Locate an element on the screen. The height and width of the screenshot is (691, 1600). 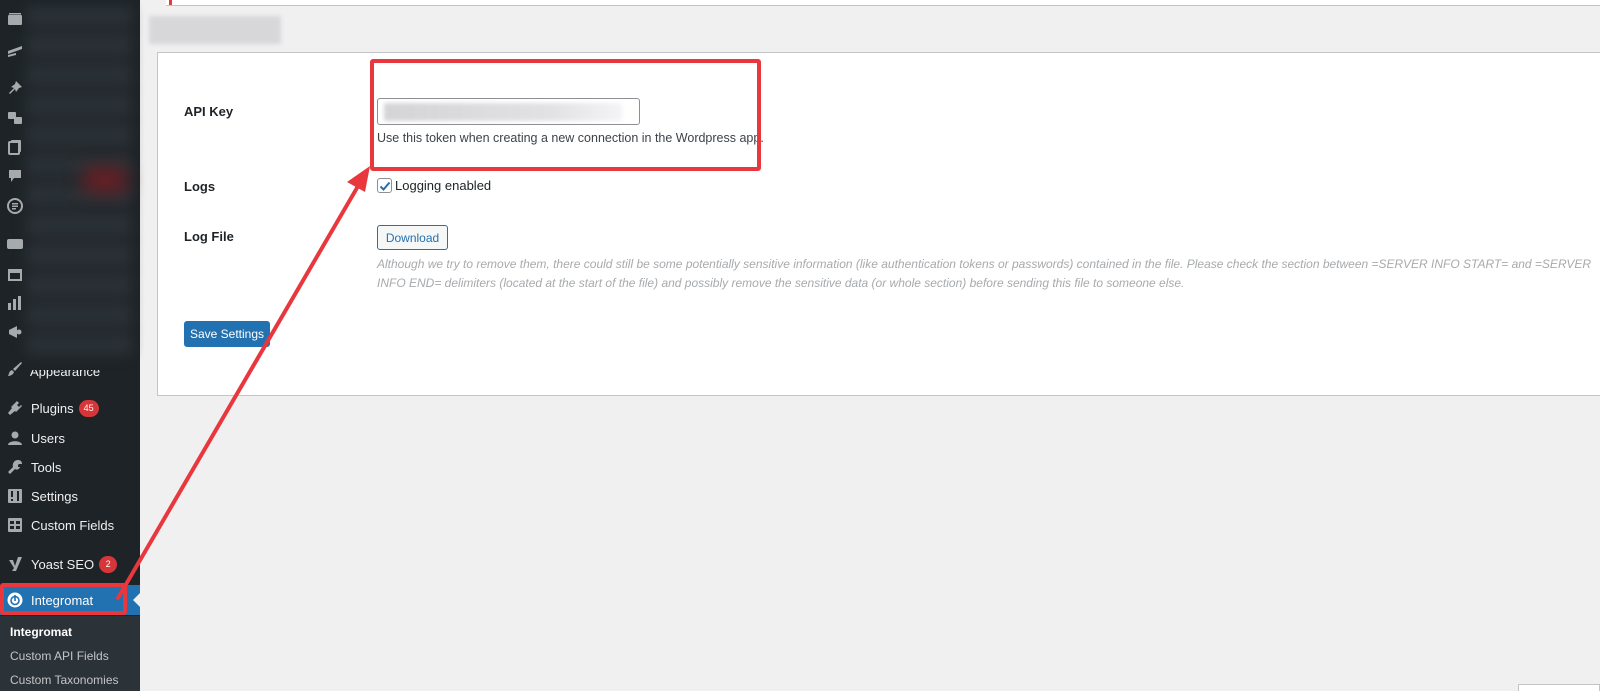
marketing-icon is located at coordinates (15, 332).